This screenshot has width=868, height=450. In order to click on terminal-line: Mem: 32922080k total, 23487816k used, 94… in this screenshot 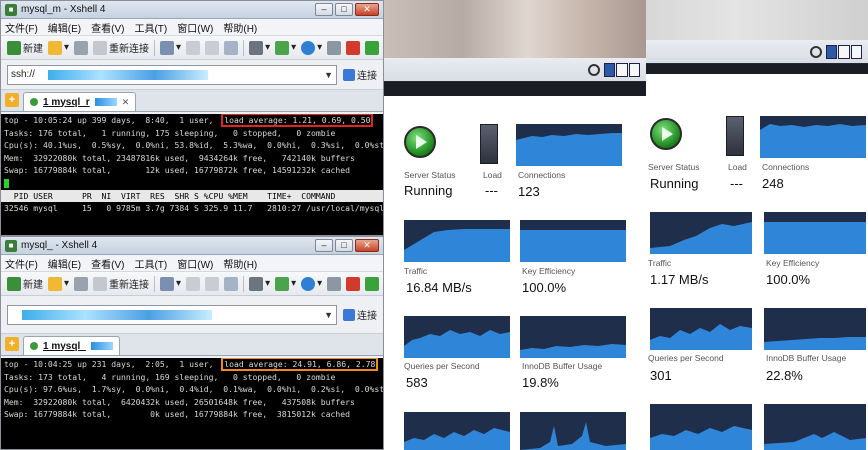, I will do `click(179, 157)`.